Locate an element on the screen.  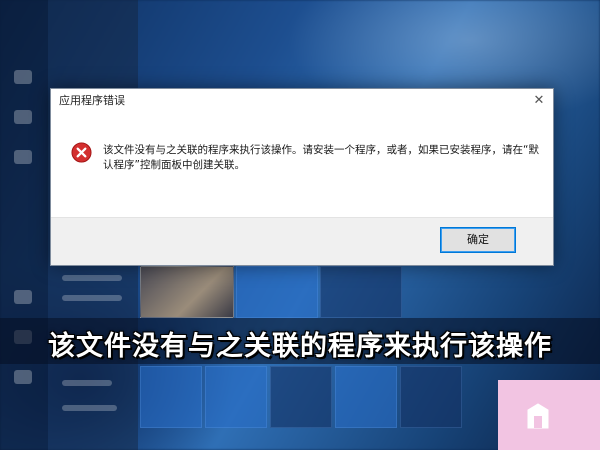
caption-banner: 该文件没有与之关联的程序来执行该操作 is located at coordinates (300, 341).